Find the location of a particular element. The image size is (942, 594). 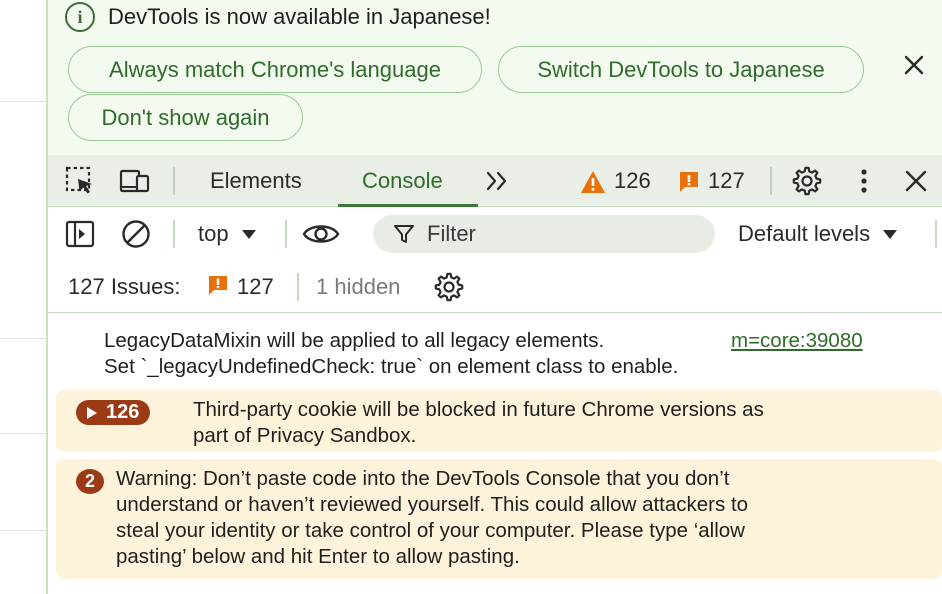

more-tabs-chevron-icon is located at coordinates (498, 181).